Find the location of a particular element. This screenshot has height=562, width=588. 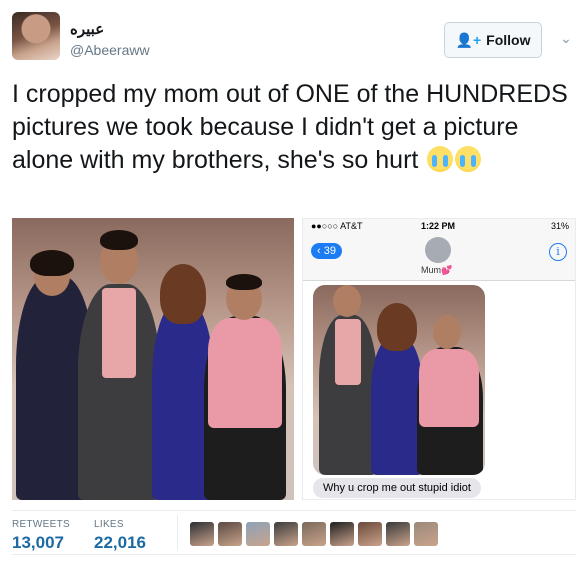

status-time: 1:22 PM is located at coordinates (438, 226).